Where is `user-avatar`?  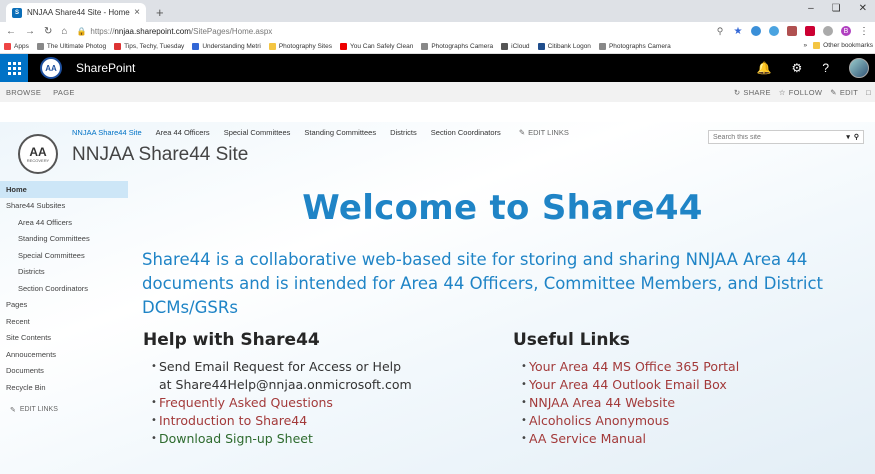
user-avatar is located at coordinates (859, 68).